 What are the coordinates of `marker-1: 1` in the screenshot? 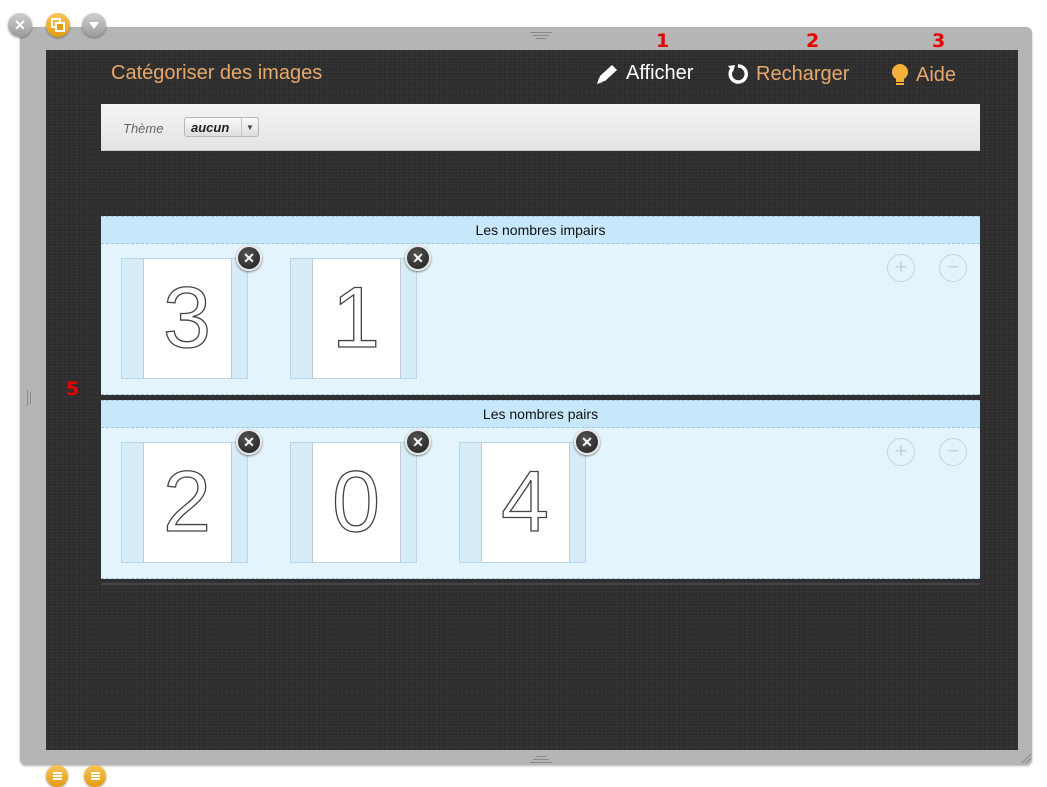 It's located at (663, 41).